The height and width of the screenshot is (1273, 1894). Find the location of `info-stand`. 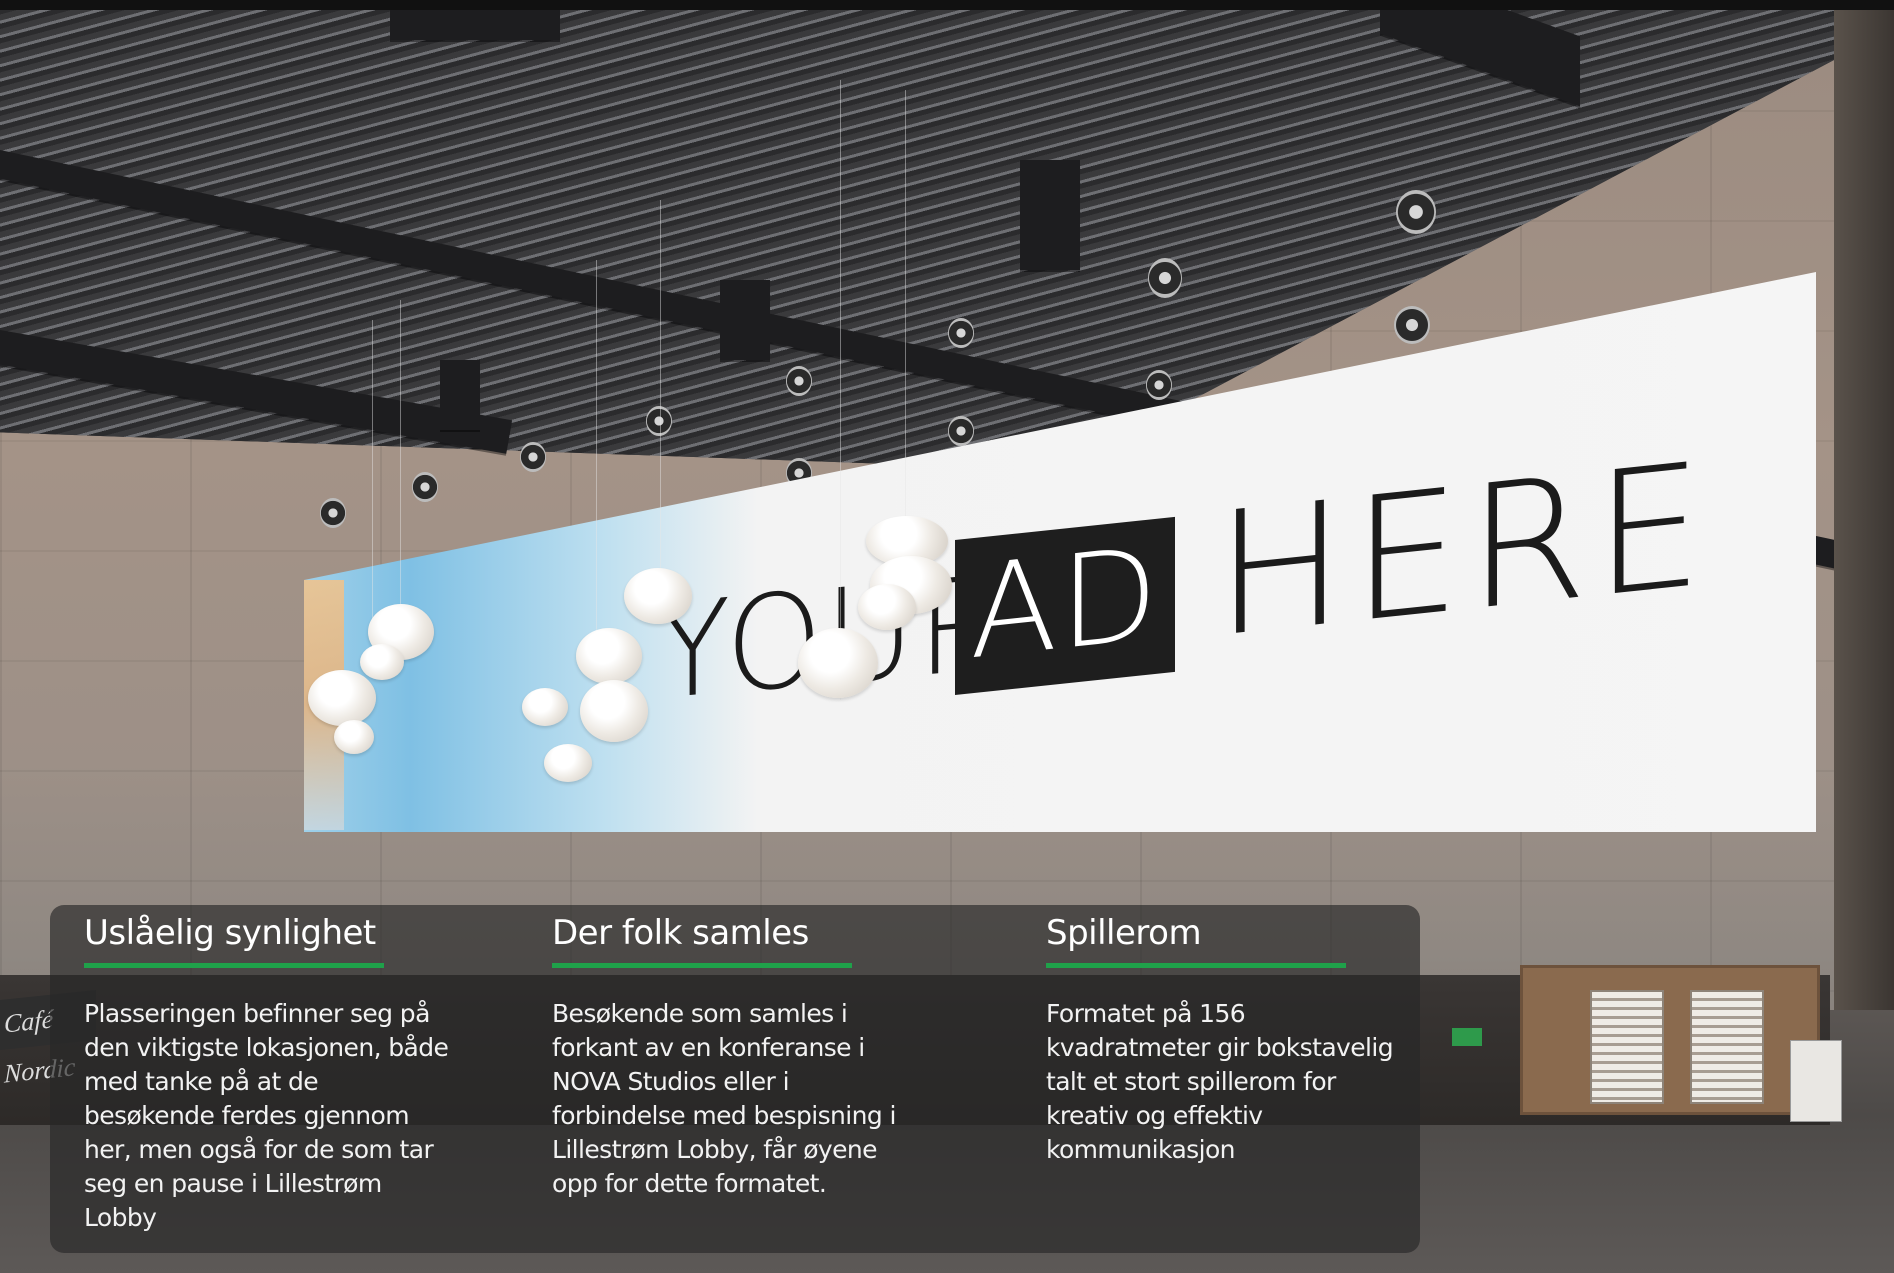

info-stand is located at coordinates (1816, 1081).